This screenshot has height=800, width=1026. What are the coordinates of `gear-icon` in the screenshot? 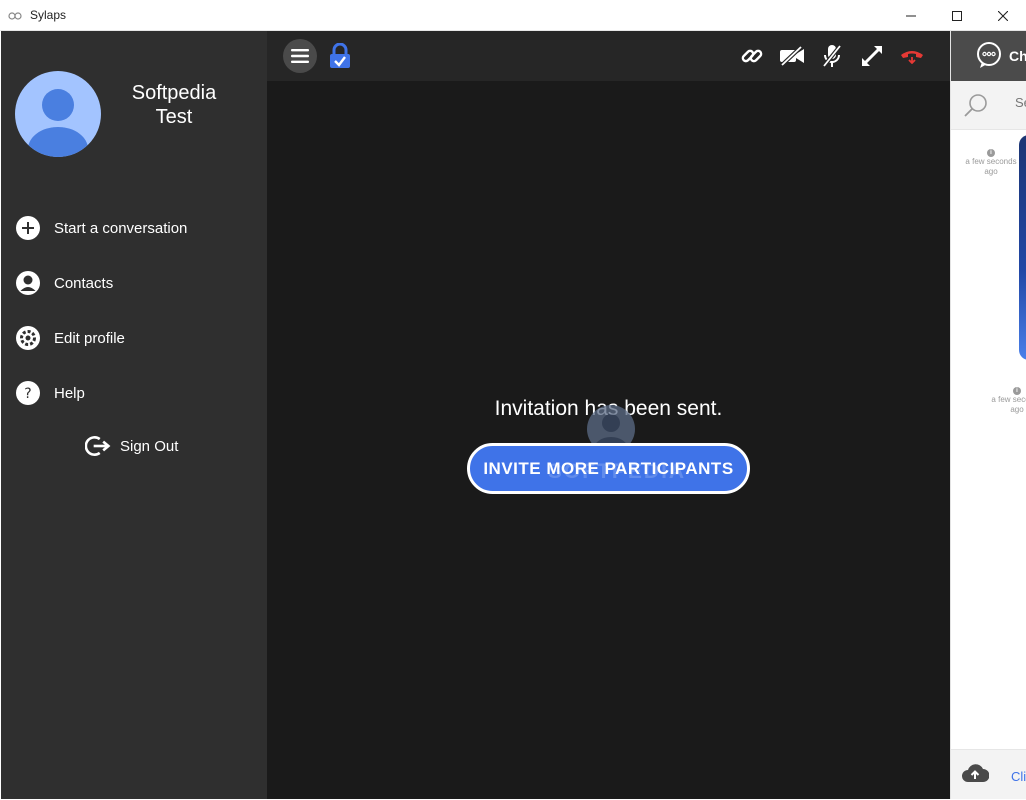 It's located at (28, 338).